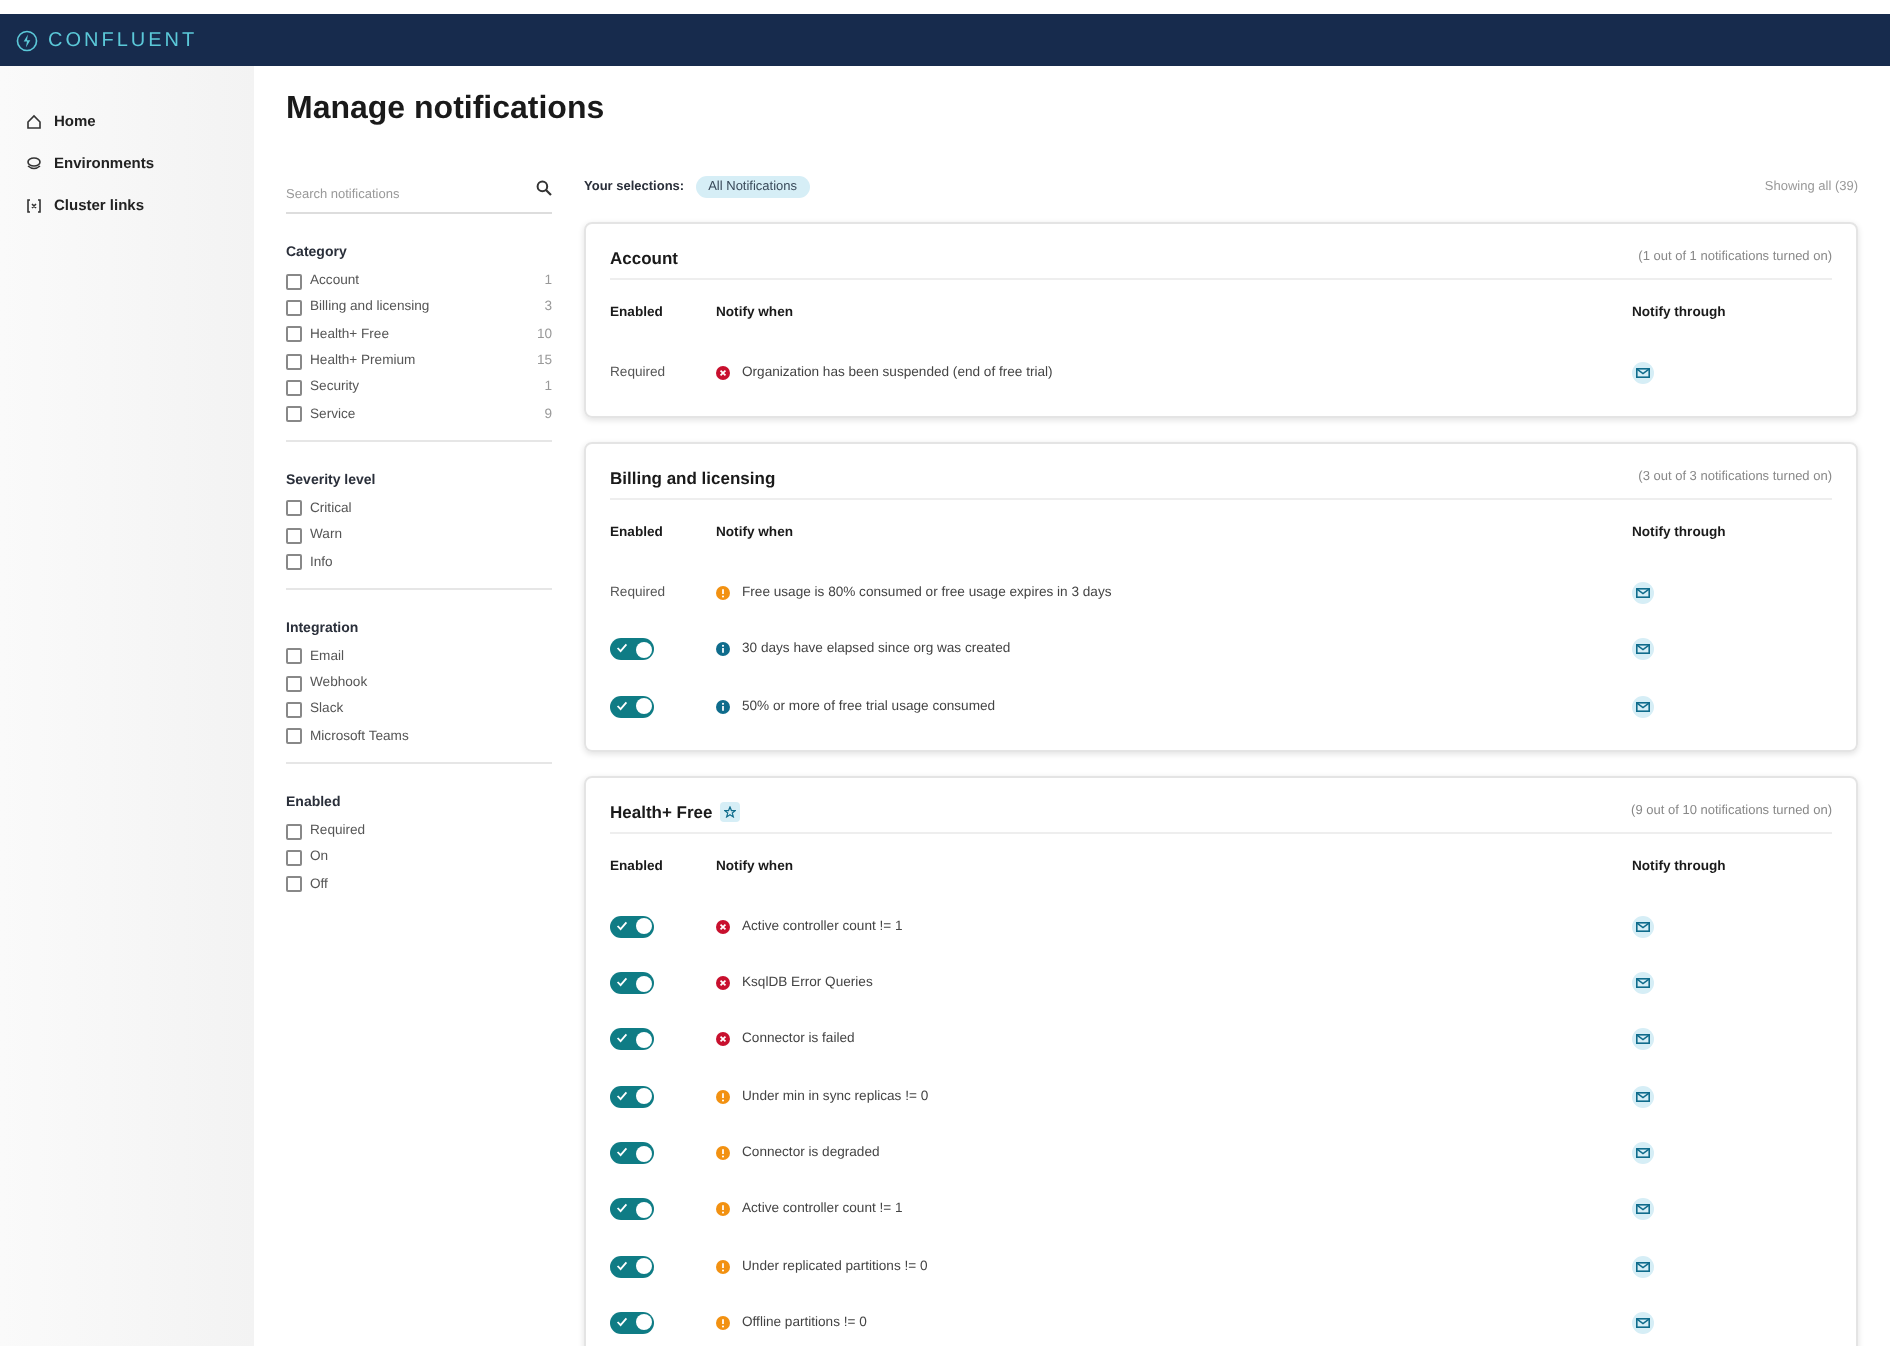 The width and height of the screenshot is (1890, 1346). I want to click on search-icon, so click(544, 188).